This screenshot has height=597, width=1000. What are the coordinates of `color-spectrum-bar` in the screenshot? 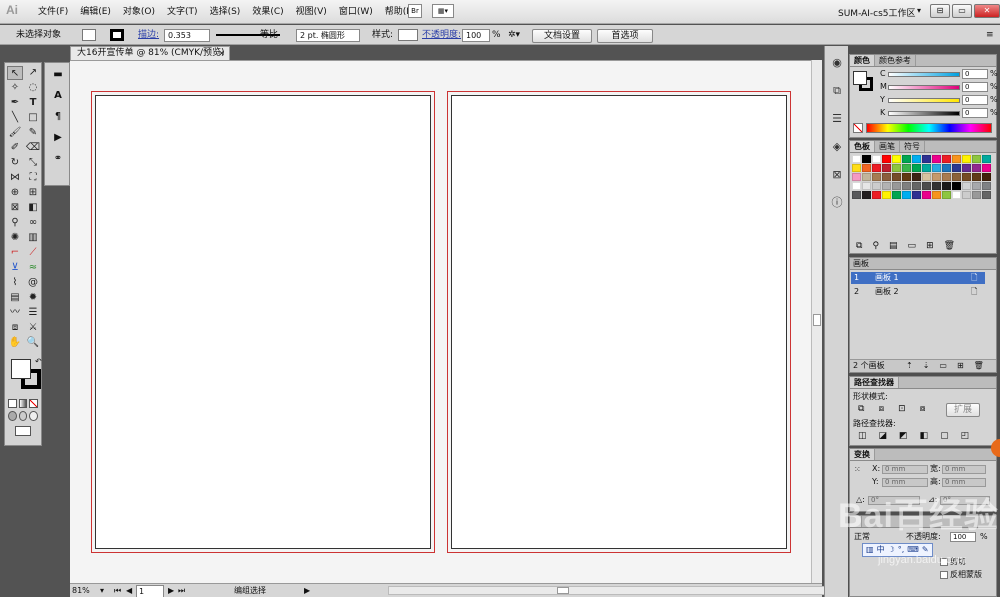 It's located at (929, 128).